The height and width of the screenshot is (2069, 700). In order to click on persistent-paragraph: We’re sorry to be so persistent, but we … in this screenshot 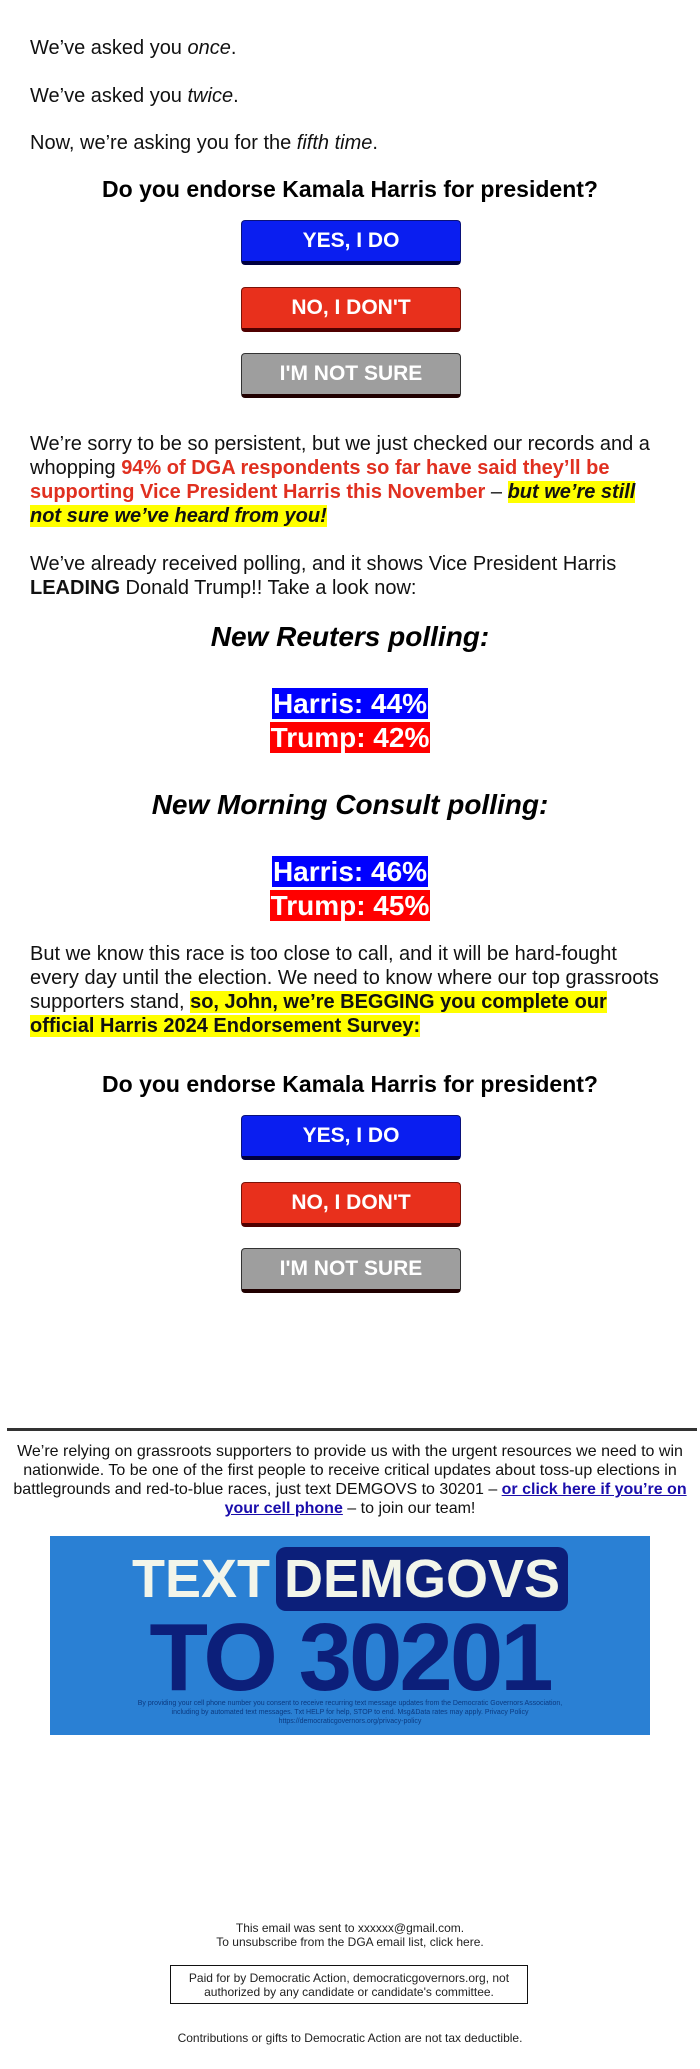, I will do `click(350, 480)`.